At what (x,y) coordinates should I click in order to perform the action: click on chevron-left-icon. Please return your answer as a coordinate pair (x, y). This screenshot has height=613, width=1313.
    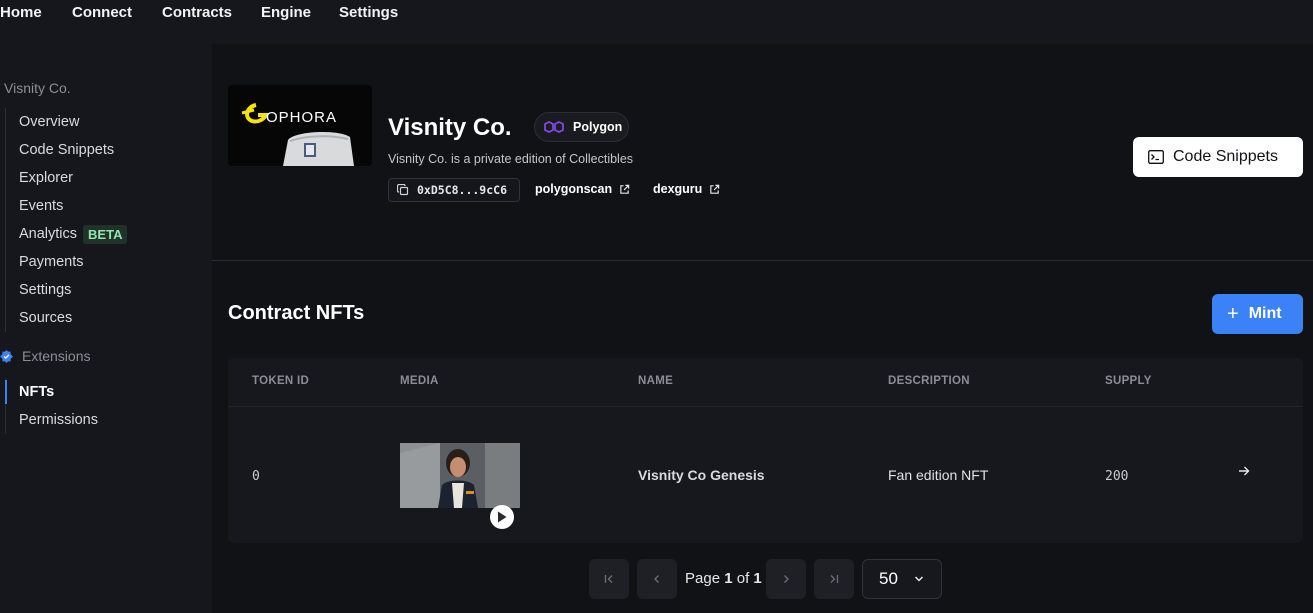
    Looking at the image, I should click on (656, 579).